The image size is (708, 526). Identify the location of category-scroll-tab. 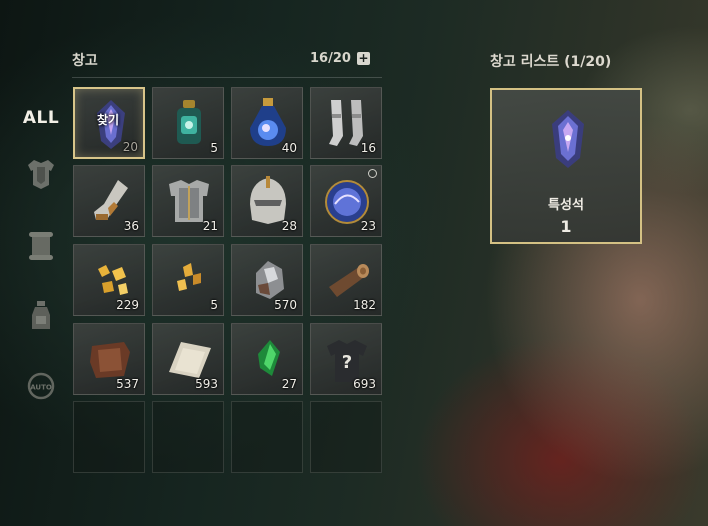
(41, 246).